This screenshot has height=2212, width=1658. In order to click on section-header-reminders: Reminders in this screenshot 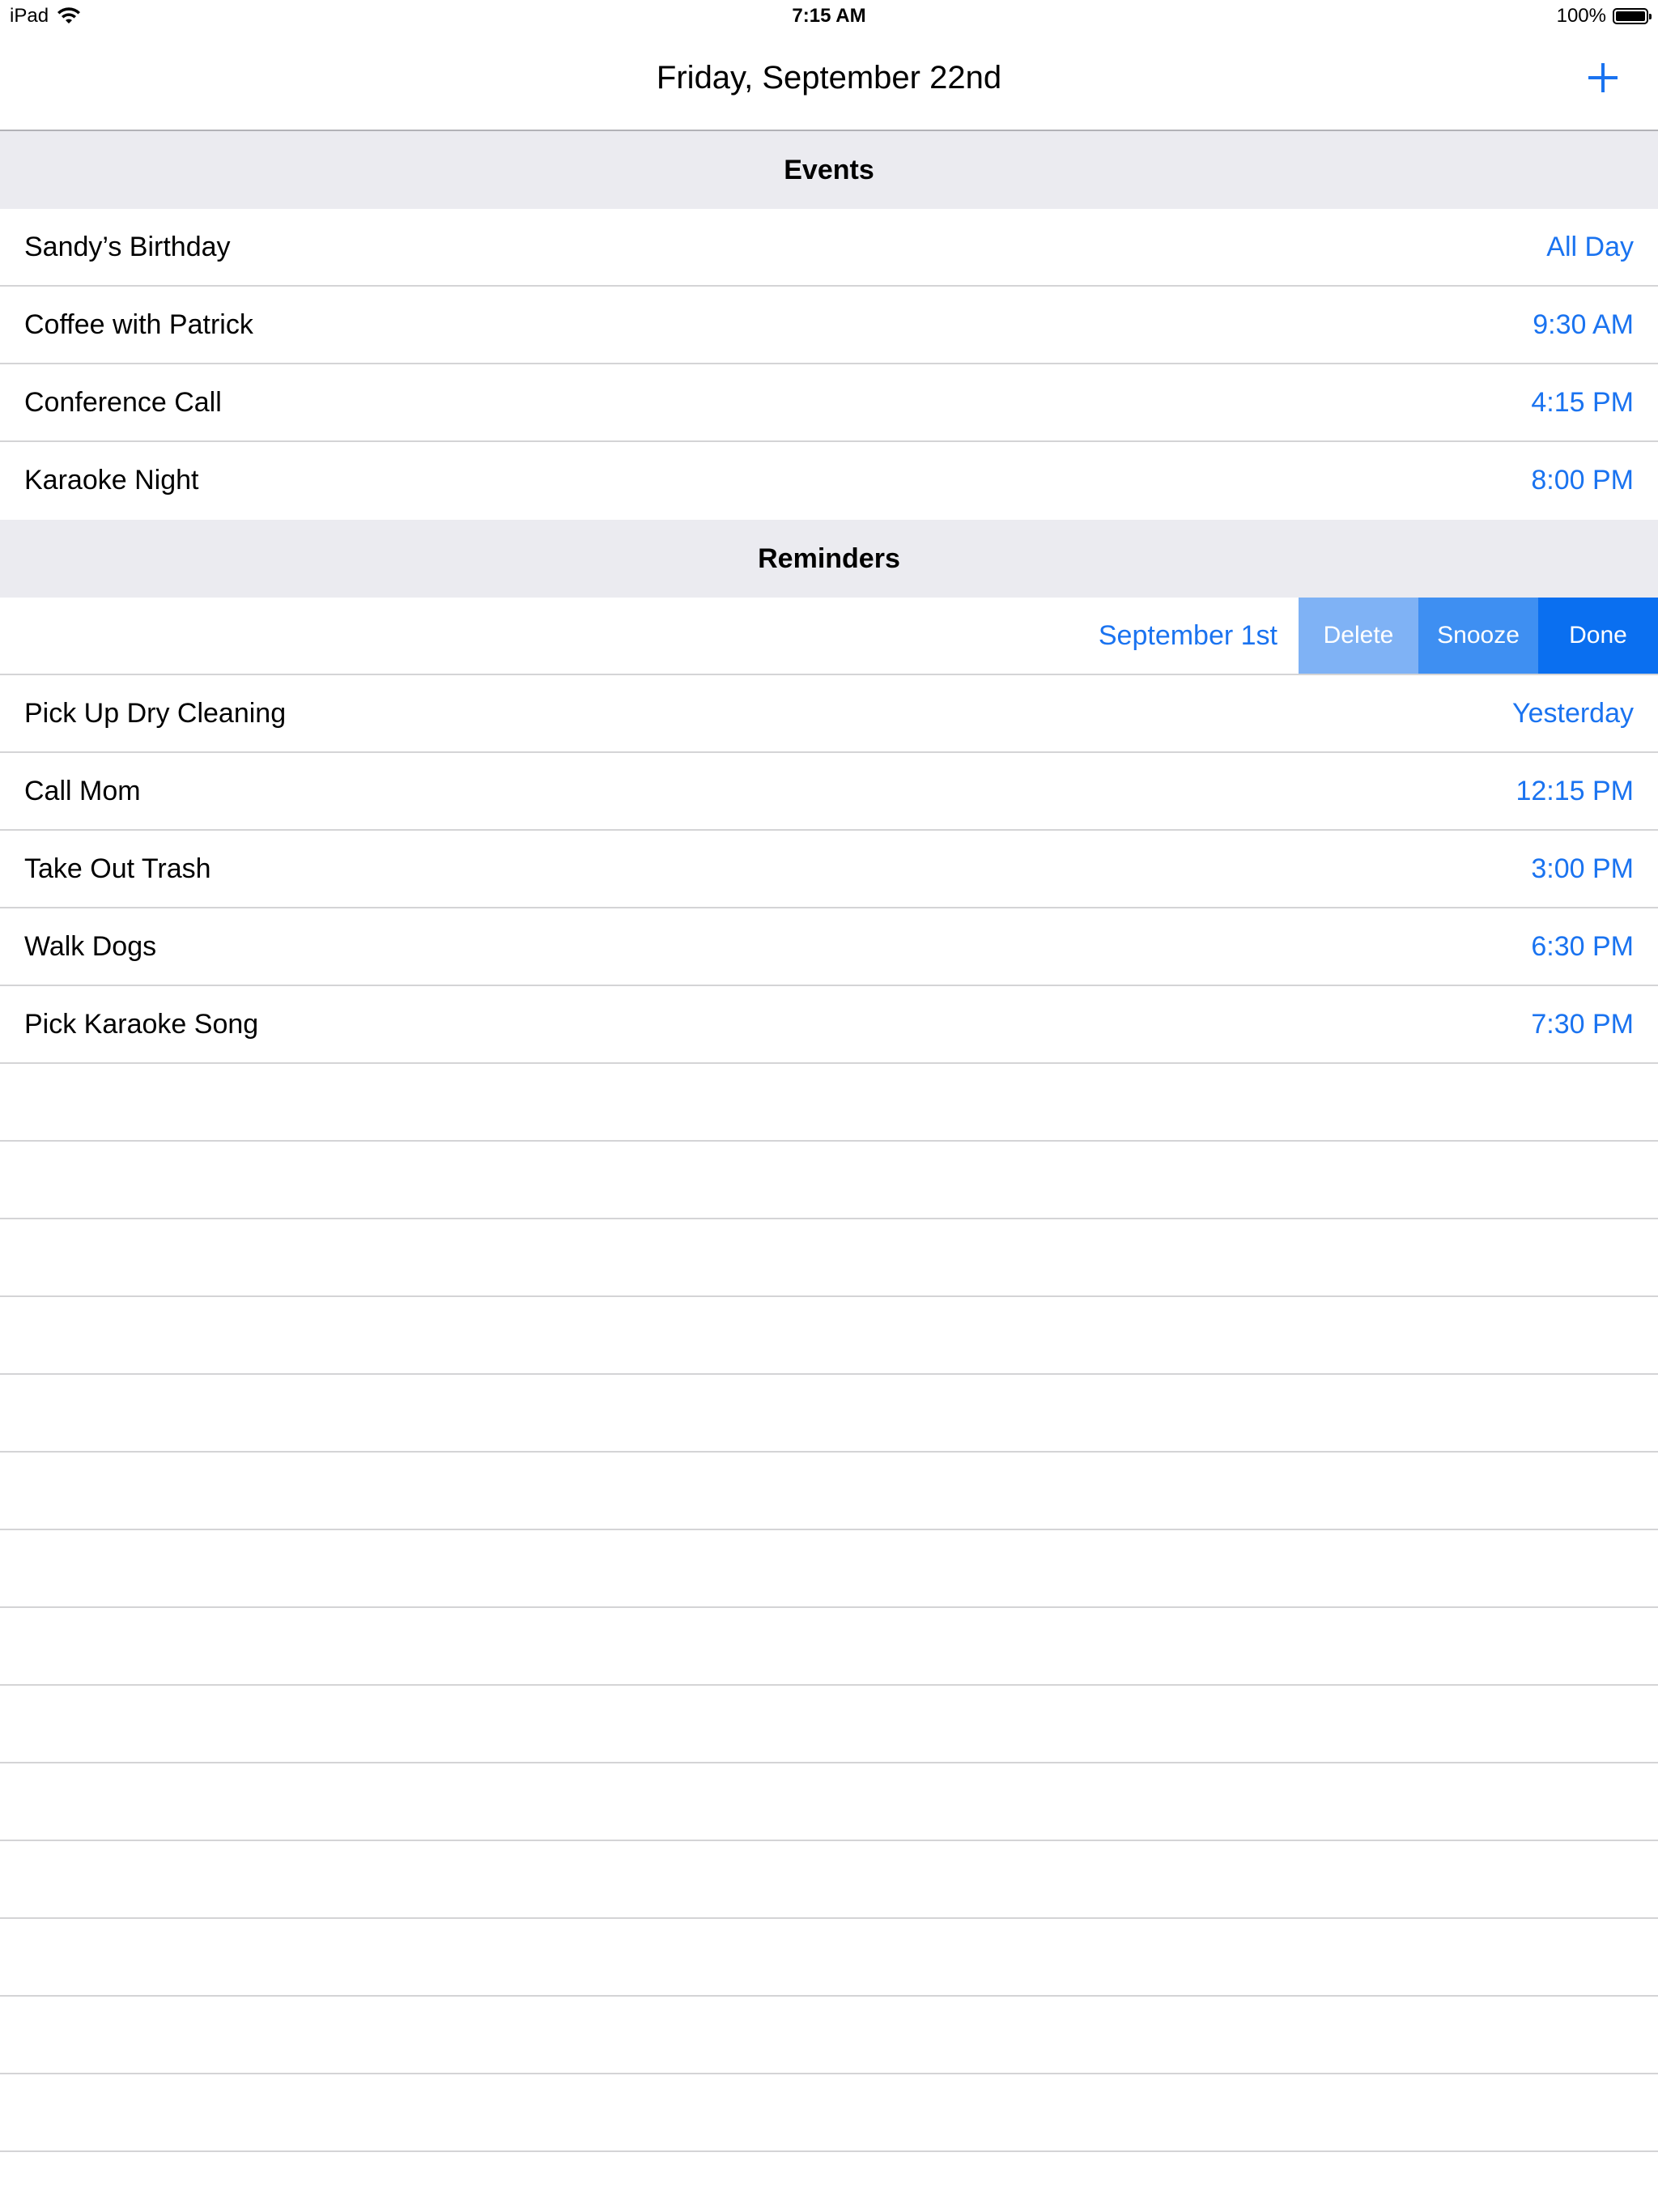, I will do `click(829, 559)`.